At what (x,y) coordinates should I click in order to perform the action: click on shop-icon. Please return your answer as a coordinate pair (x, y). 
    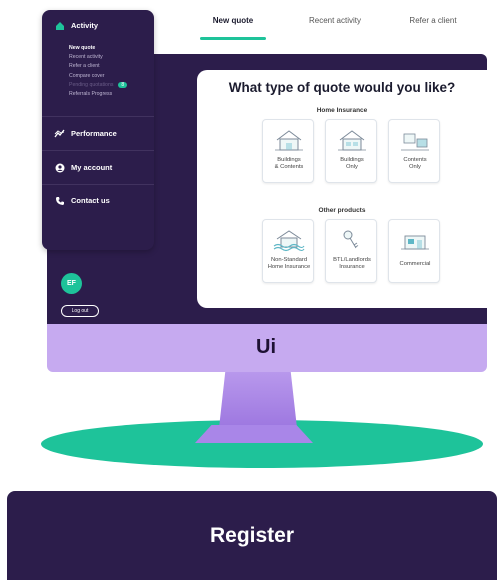
    Looking at the image, I should click on (415, 242).